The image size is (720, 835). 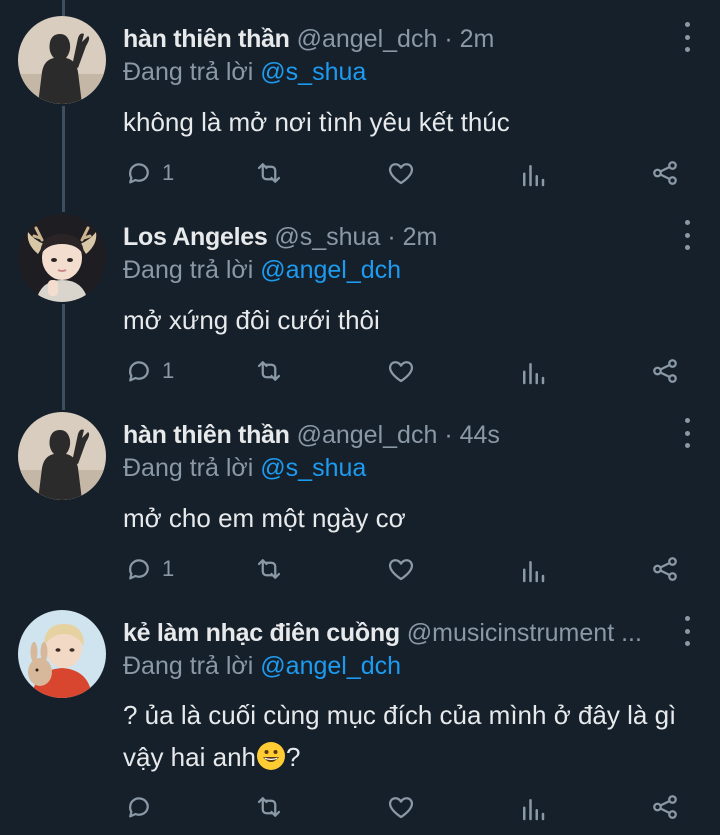 I want to click on tweet-header: hàn thiên thần @angel_dch · 2m, so click(x=397, y=39).